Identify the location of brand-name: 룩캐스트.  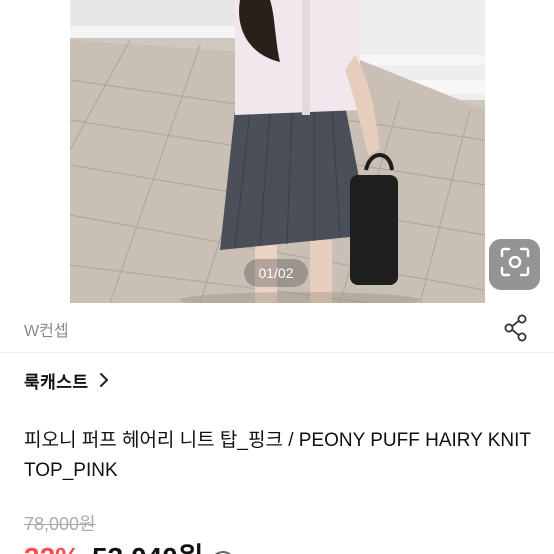
(56, 382).